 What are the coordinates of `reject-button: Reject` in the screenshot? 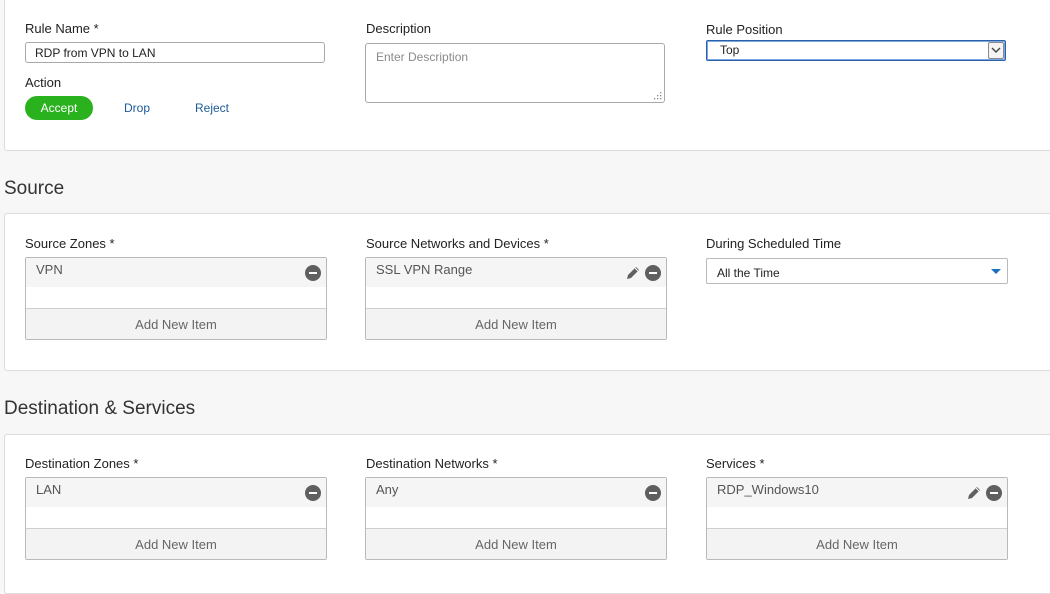 It's located at (212, 108).